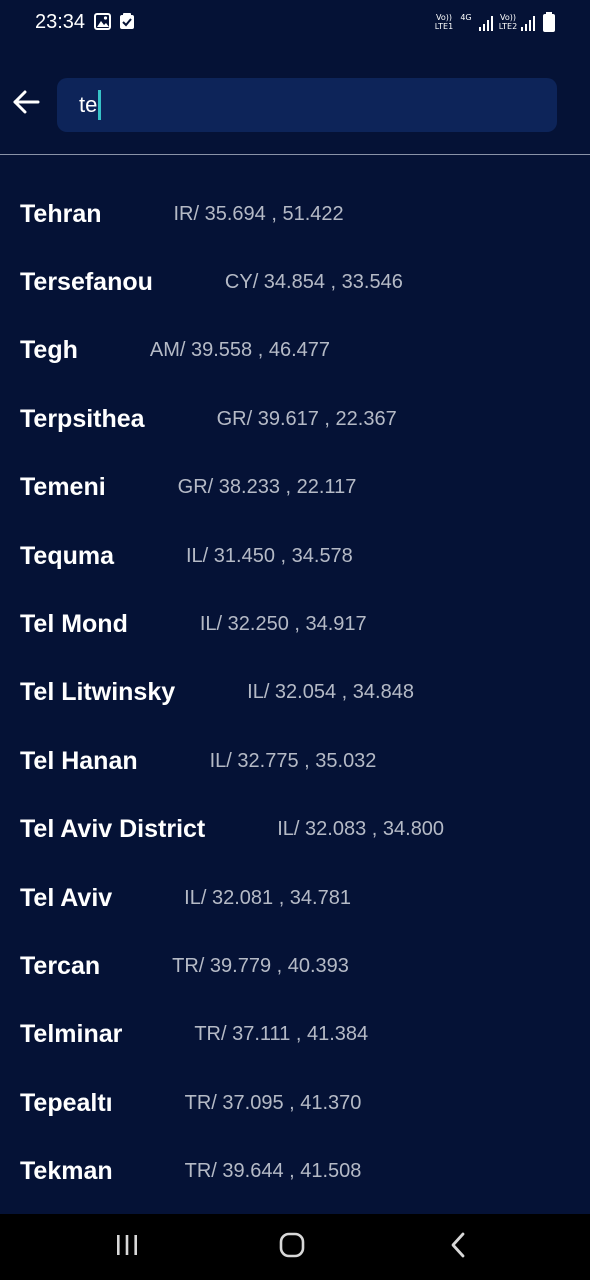  Describe the element at coordinates (361, 829) in the screenshot. I see `city-coordinates: IL/ 32.083 , 34.800` at that location.